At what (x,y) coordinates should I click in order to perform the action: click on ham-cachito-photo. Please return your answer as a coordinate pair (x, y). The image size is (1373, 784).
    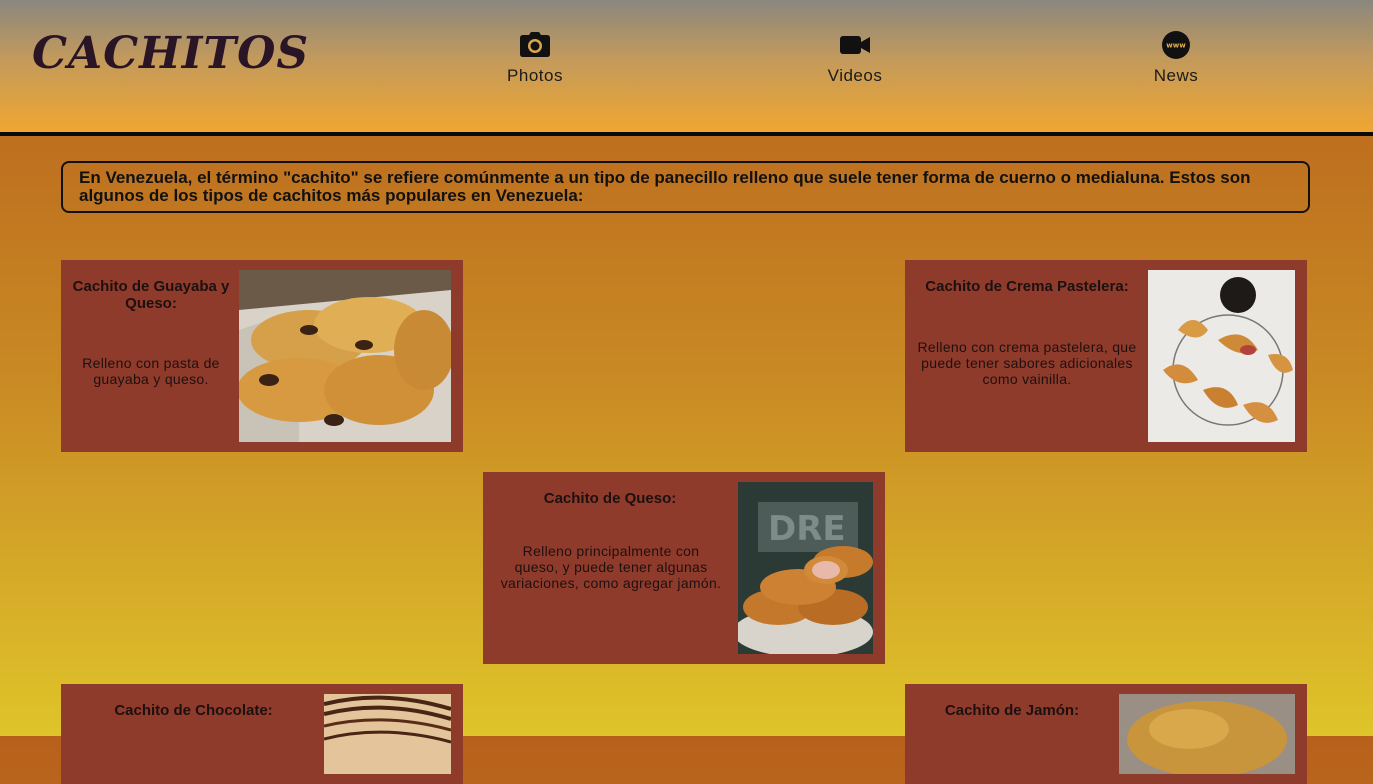
    Looking at the image, I should click on (1207, 734).